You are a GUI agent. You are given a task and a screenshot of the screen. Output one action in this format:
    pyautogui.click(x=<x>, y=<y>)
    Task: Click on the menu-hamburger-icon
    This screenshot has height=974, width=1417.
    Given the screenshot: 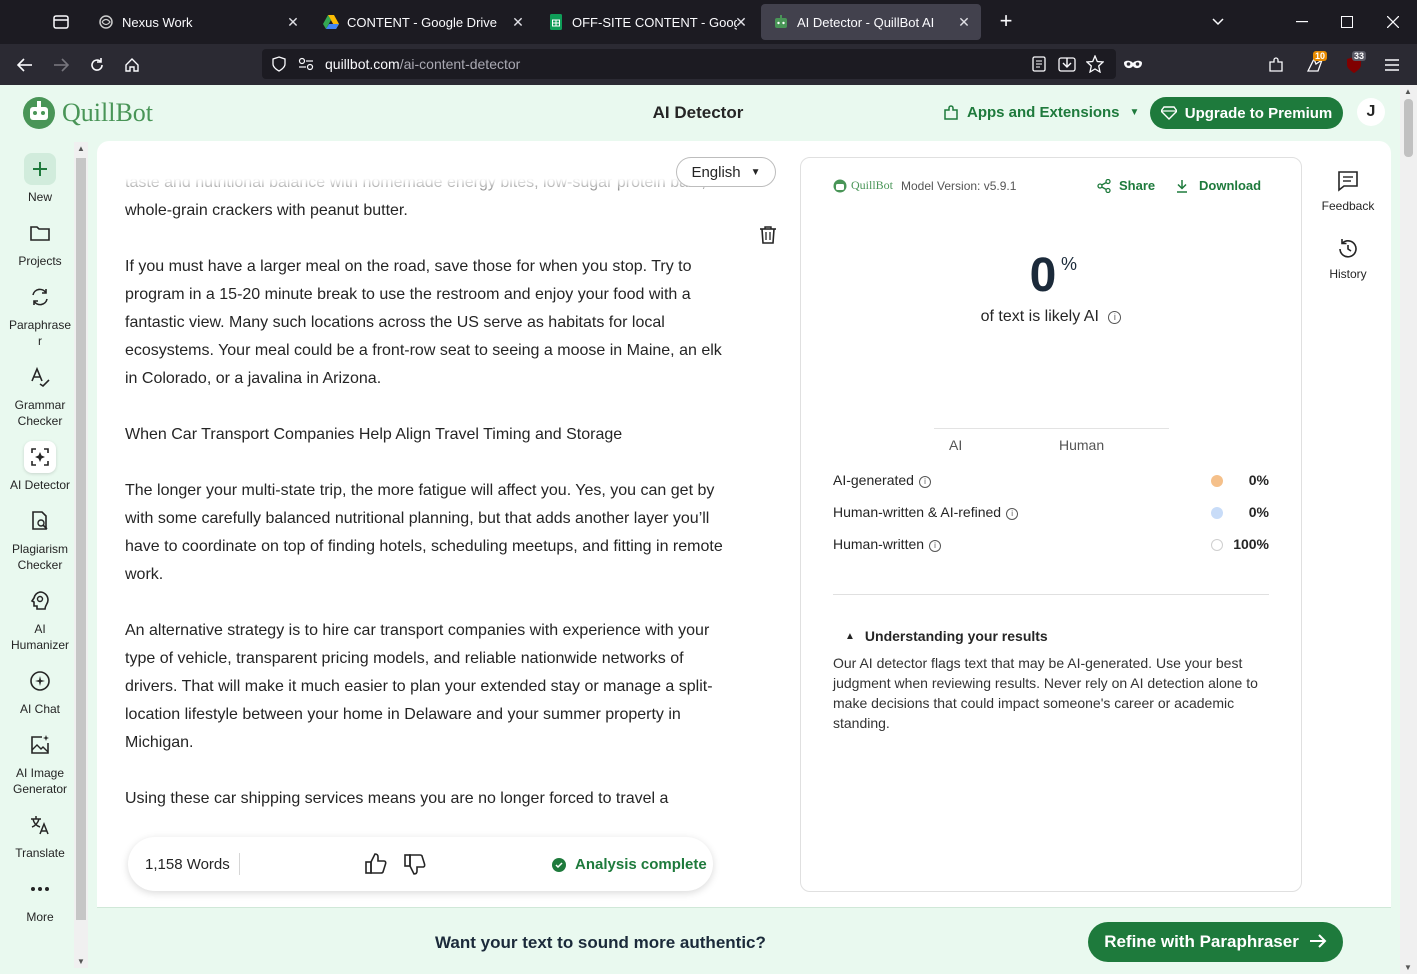 What is the action you would take?
    pyautogui.click(x=1392, y=65)
    